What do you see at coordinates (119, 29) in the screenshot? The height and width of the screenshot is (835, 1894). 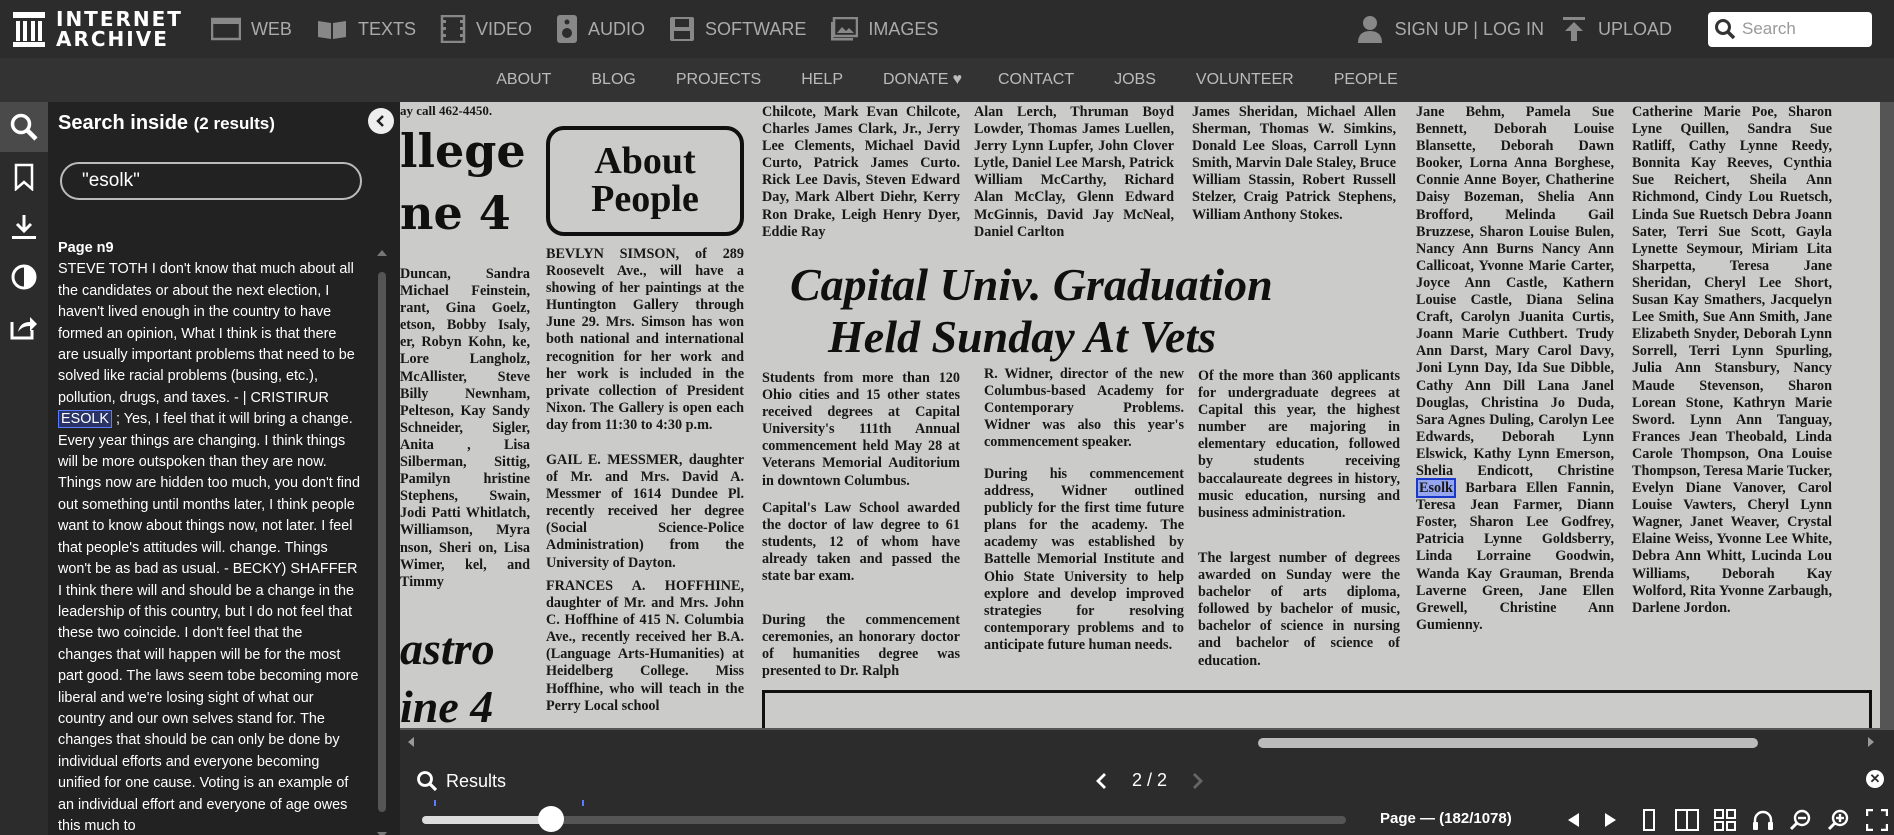 I see `logo-text: INTERNET ARCHIVE` at bounding box center [119, 29].